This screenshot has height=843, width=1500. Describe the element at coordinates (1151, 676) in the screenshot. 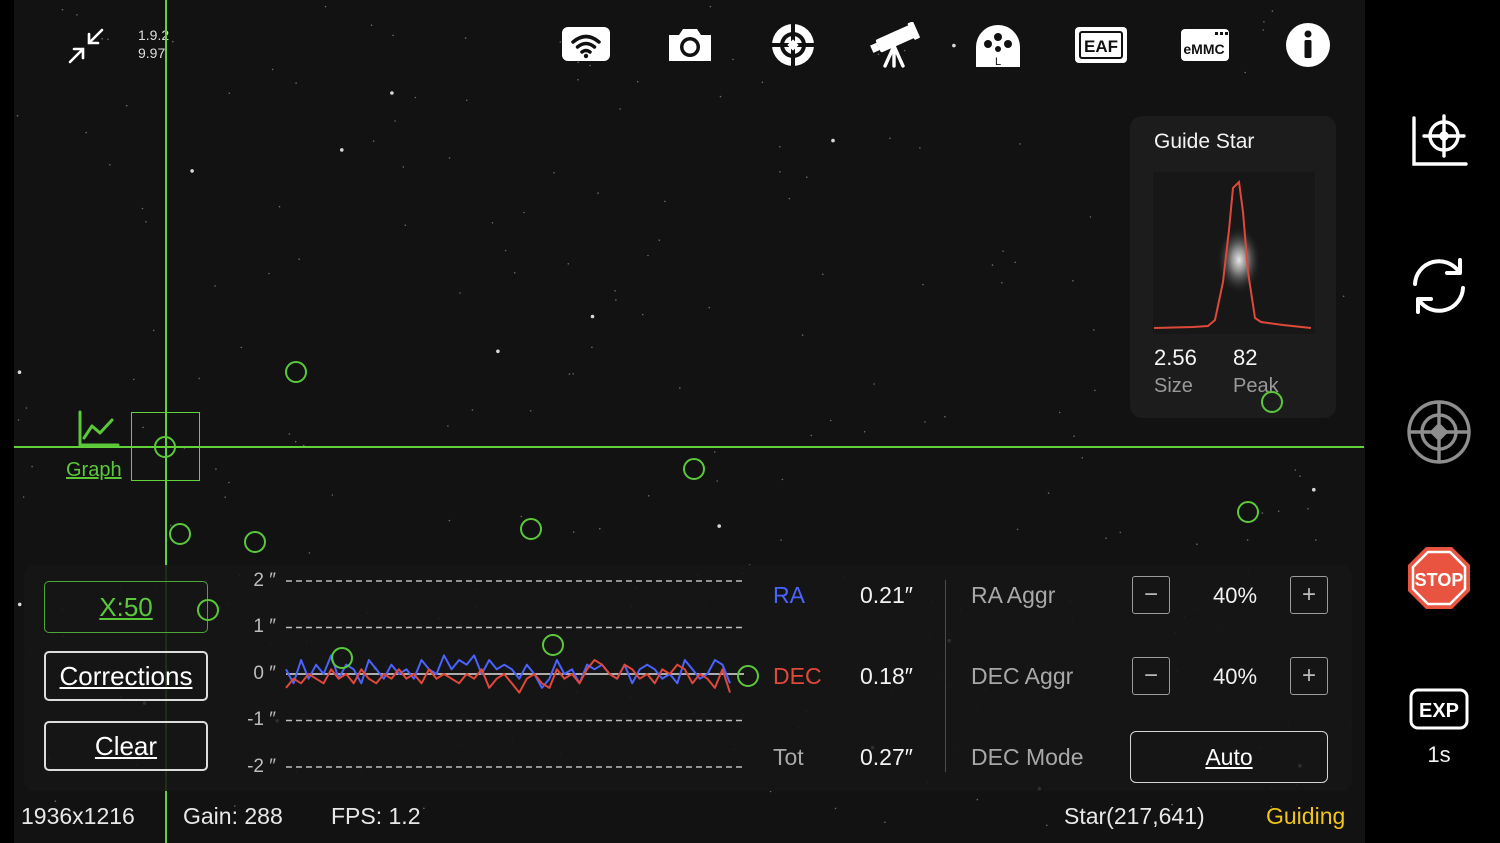

I see `dec-aggr-decrease-button: −` at that location.